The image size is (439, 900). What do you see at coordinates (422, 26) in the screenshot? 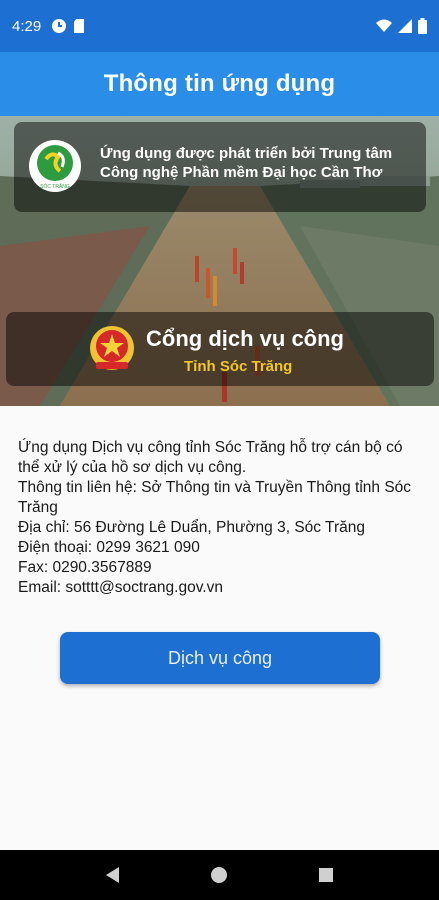
I see `battery-icon` at bounding box center [422, 26].